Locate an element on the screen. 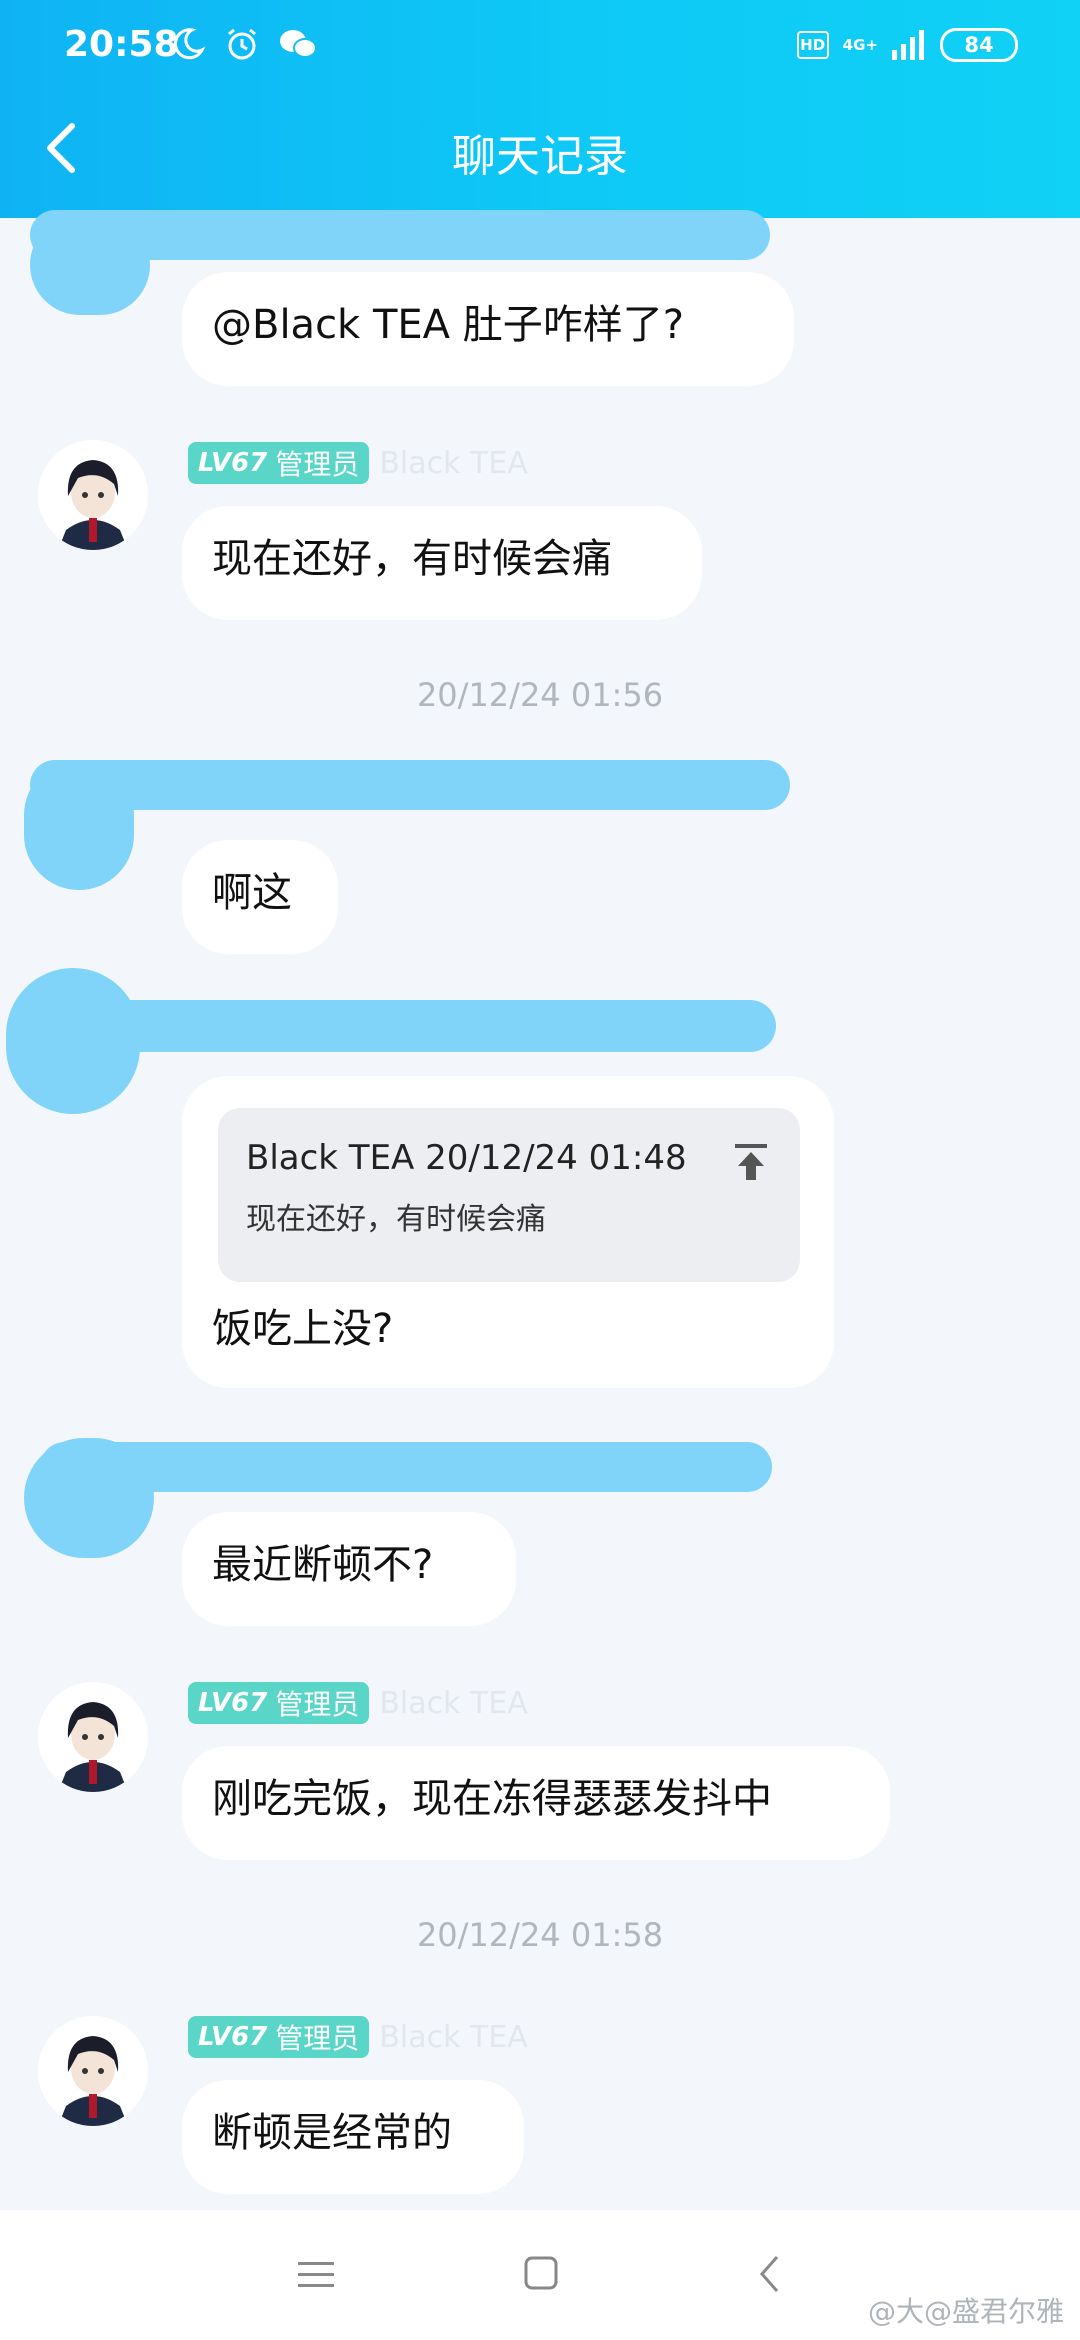 This screenshot has width=1080, height=2340. system-nav-bar: @大@盛君尔雅 is located at coordinates (540, 2275).